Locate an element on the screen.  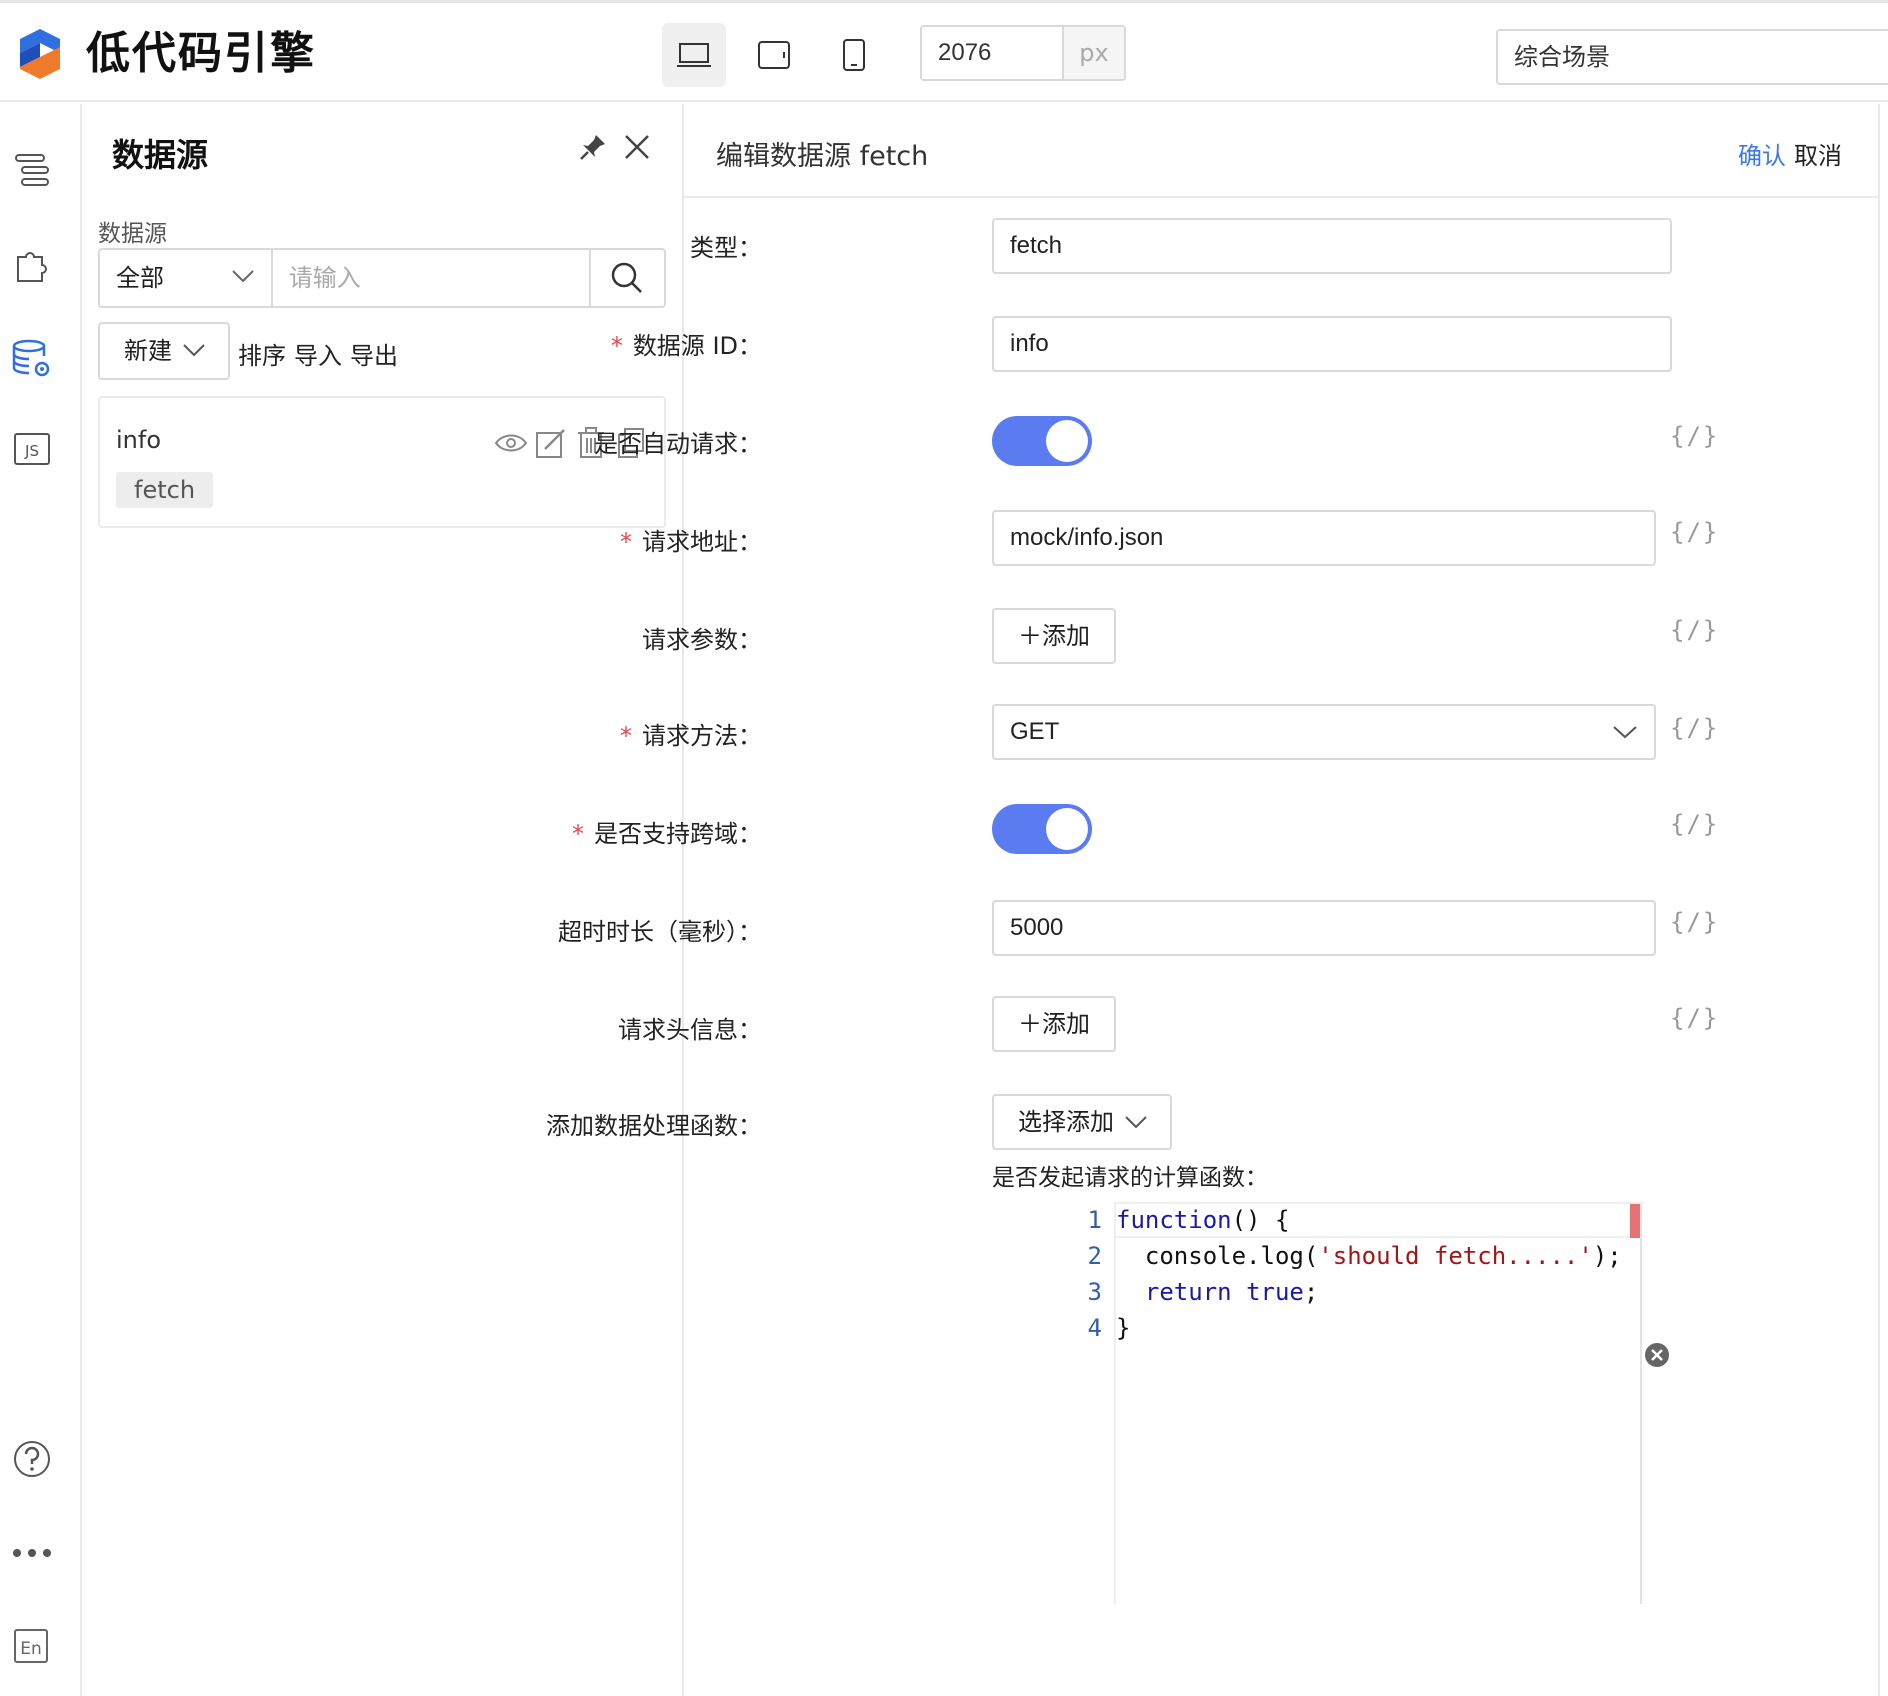
view-button is located at coordinates (511, 443).